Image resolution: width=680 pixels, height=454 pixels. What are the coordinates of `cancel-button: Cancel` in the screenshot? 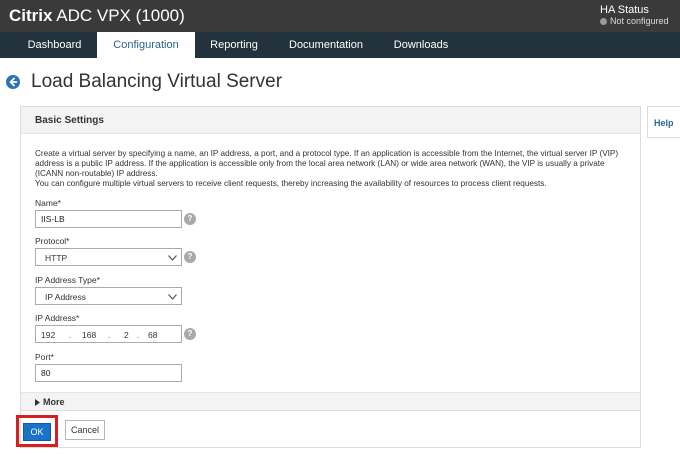 It's located at (85, 430).